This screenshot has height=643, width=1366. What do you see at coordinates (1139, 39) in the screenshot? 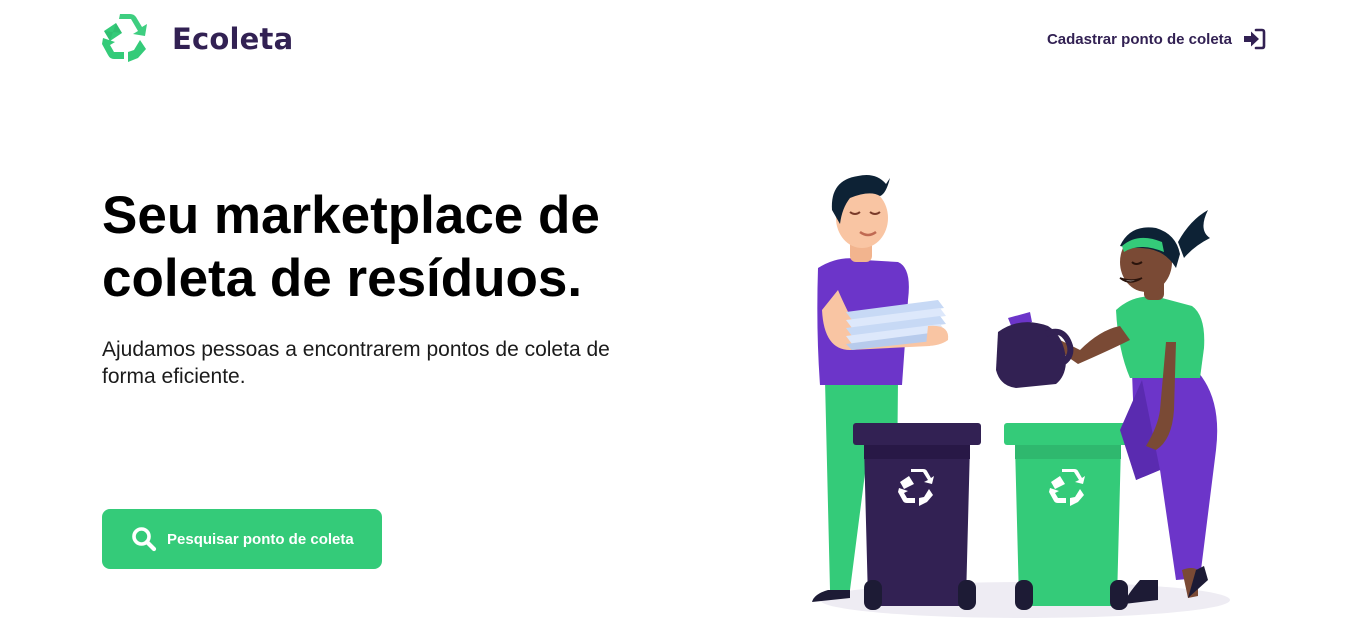
I see `register-link-label: Cadastrar ponto de coleta` at bounding box center [1139, 39].